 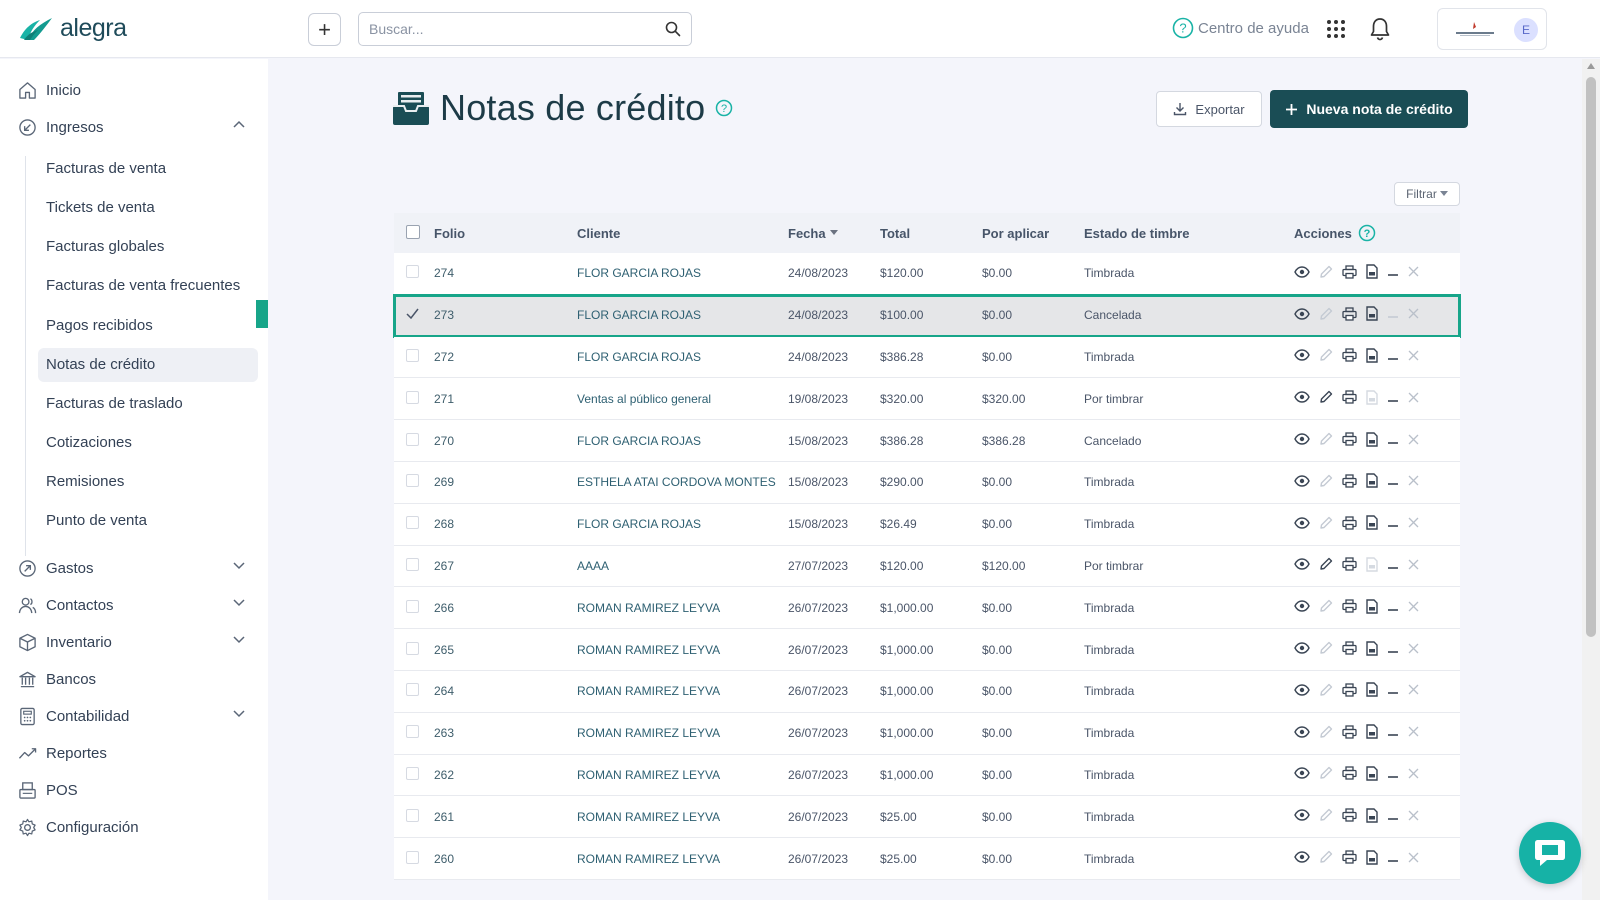 I want to click on sidebar-subitem-facturas-de-traslado: Facturas de traslado, so click(x=114, y=404).